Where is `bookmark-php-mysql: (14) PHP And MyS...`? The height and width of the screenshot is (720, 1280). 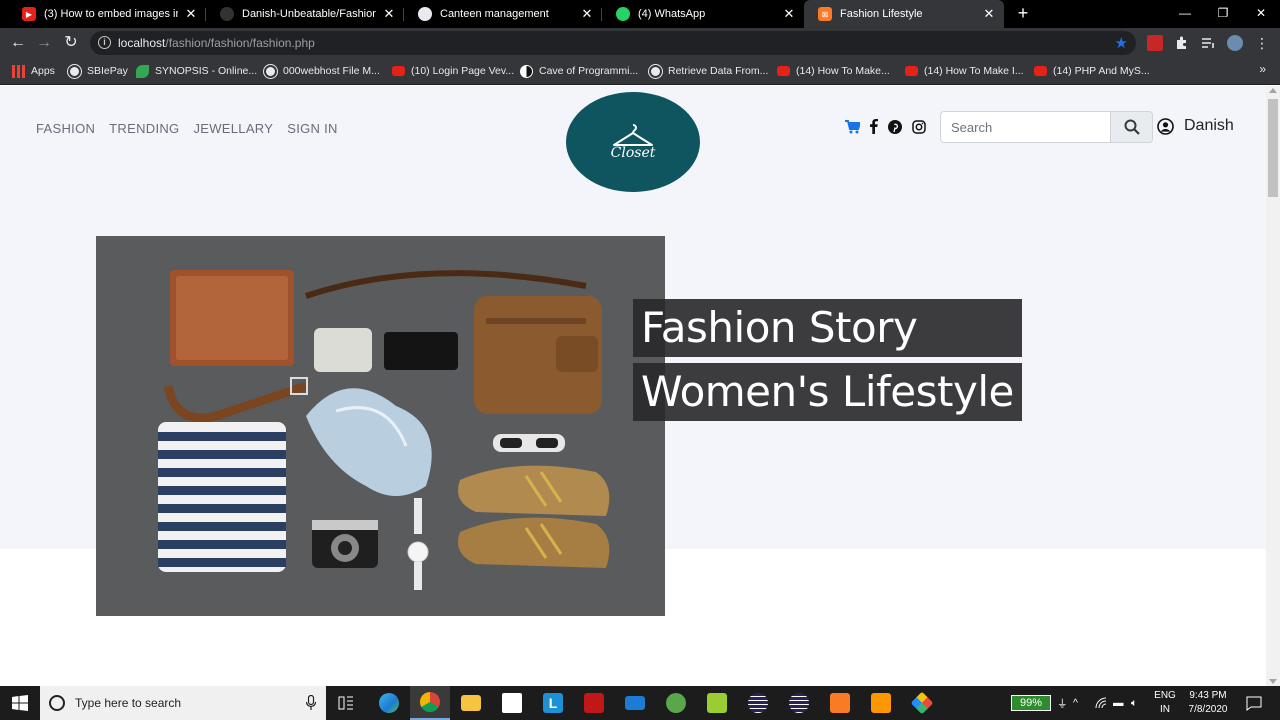
bookmark-php-mysql: (14) PHP And MyS... is located at coordinates (1092, 71).